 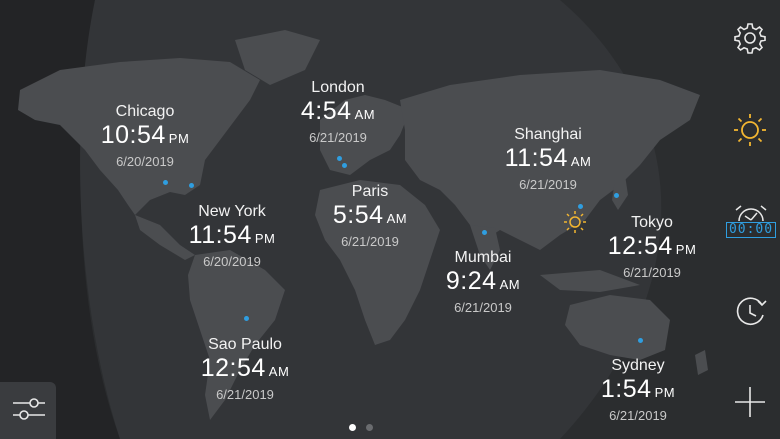 What do you see at coordinates (652, 222) in the screenshot?
I see `city-name: Tokyo` at bounding box center [652, 222].